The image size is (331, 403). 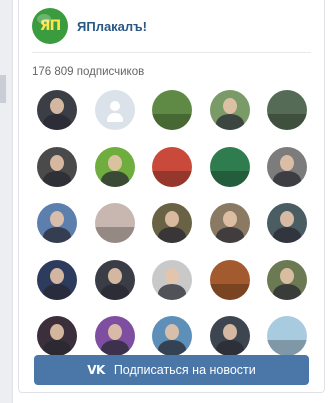 I want to click on subscribe-label: Подписаться на новости, so click(x=184, y=370).